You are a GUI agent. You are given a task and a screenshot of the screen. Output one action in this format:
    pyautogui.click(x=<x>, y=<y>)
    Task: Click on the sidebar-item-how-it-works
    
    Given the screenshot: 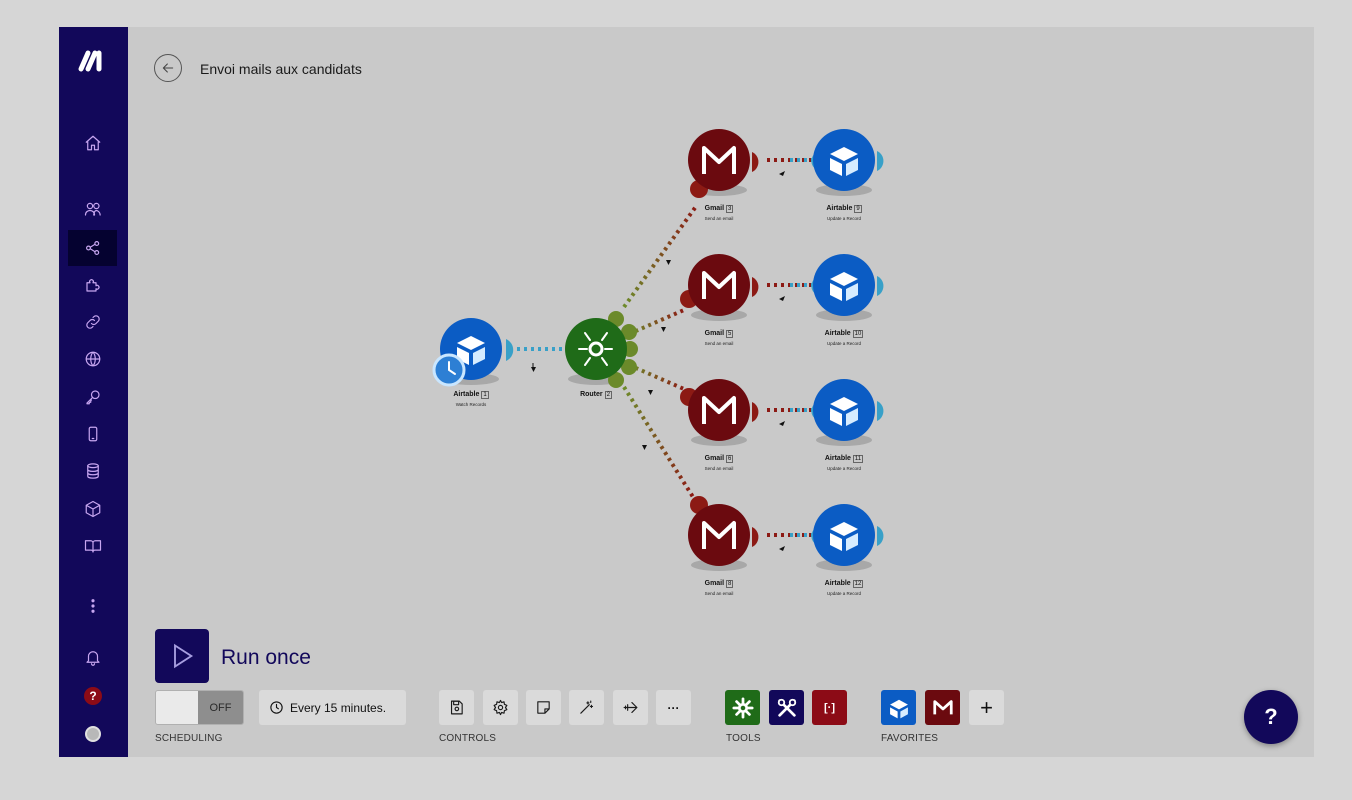 What is the action you would take?
    pyautogui.click(x=93, y=546)
    